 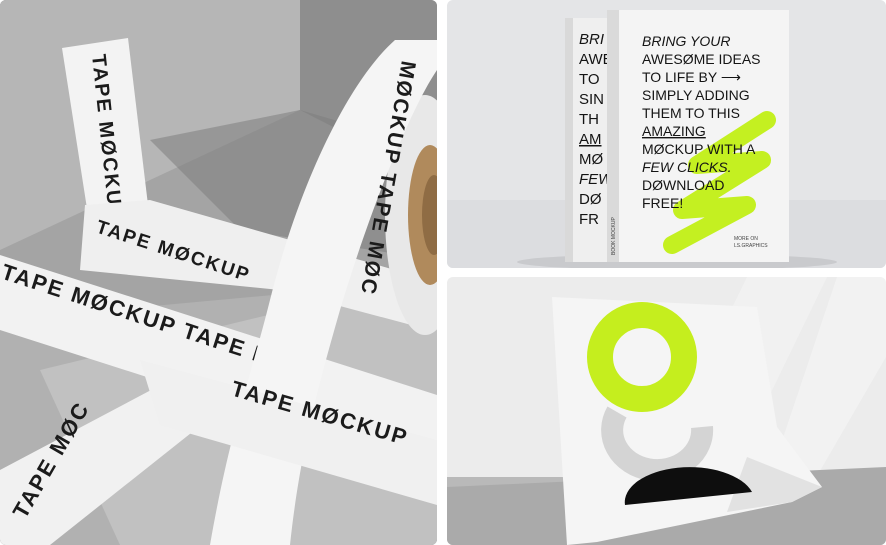 What do you see at coordinates (701, 59) in the screenshot?
I see `svg-text: AWESØME IDEAS` at bounding box center [701, 59].